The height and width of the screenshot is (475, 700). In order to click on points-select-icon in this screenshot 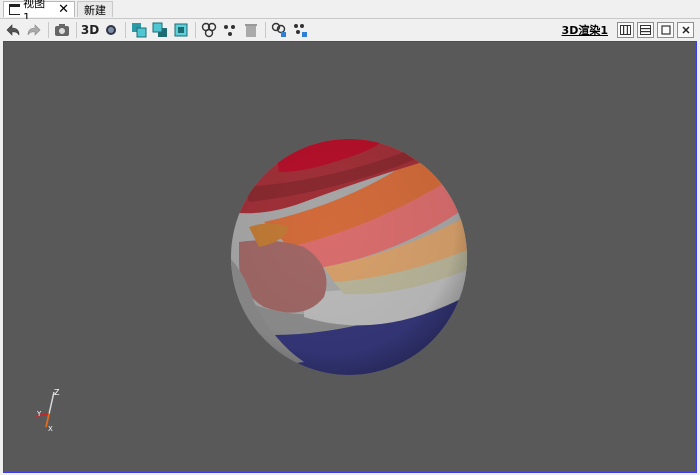, I will do `click(300, 30)`.